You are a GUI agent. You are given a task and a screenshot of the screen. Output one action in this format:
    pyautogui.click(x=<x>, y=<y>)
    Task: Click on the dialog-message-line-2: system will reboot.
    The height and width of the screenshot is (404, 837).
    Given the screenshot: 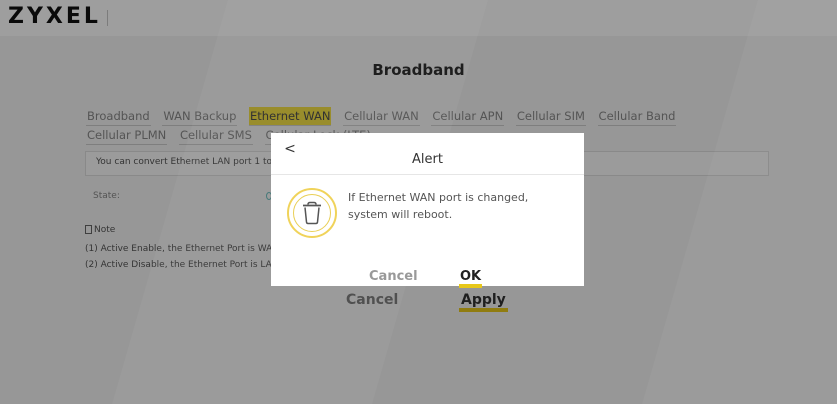 What is the action you would take?
    pyautogui.click(x=400, y=214)
    